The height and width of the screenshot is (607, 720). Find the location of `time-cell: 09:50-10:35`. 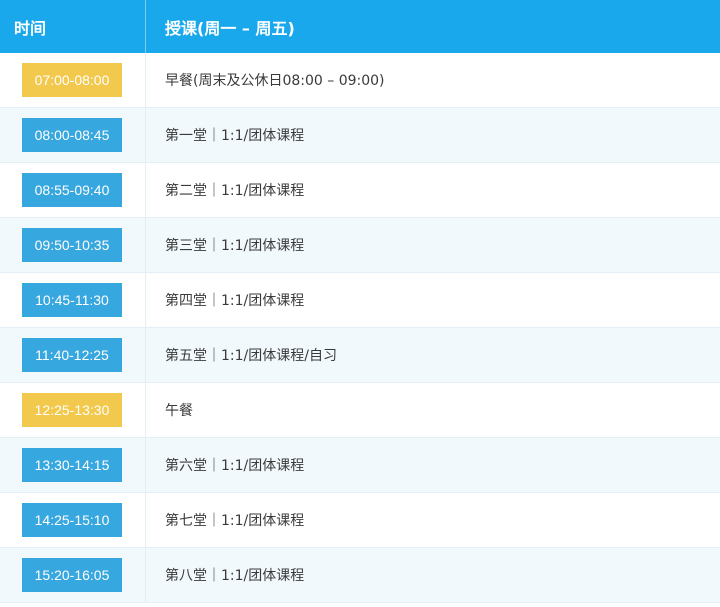

time-cell: 09:50-10:35 is located at coordinates (73, 245).